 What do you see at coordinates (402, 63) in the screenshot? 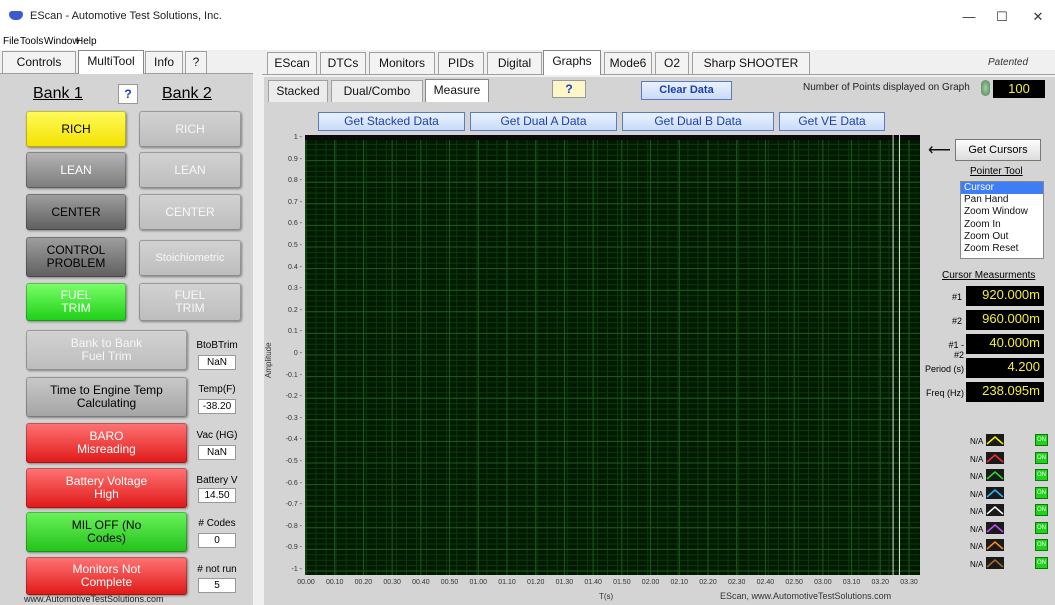
I see `tab-monitors: Monitors` at bounding box center [402, 63].